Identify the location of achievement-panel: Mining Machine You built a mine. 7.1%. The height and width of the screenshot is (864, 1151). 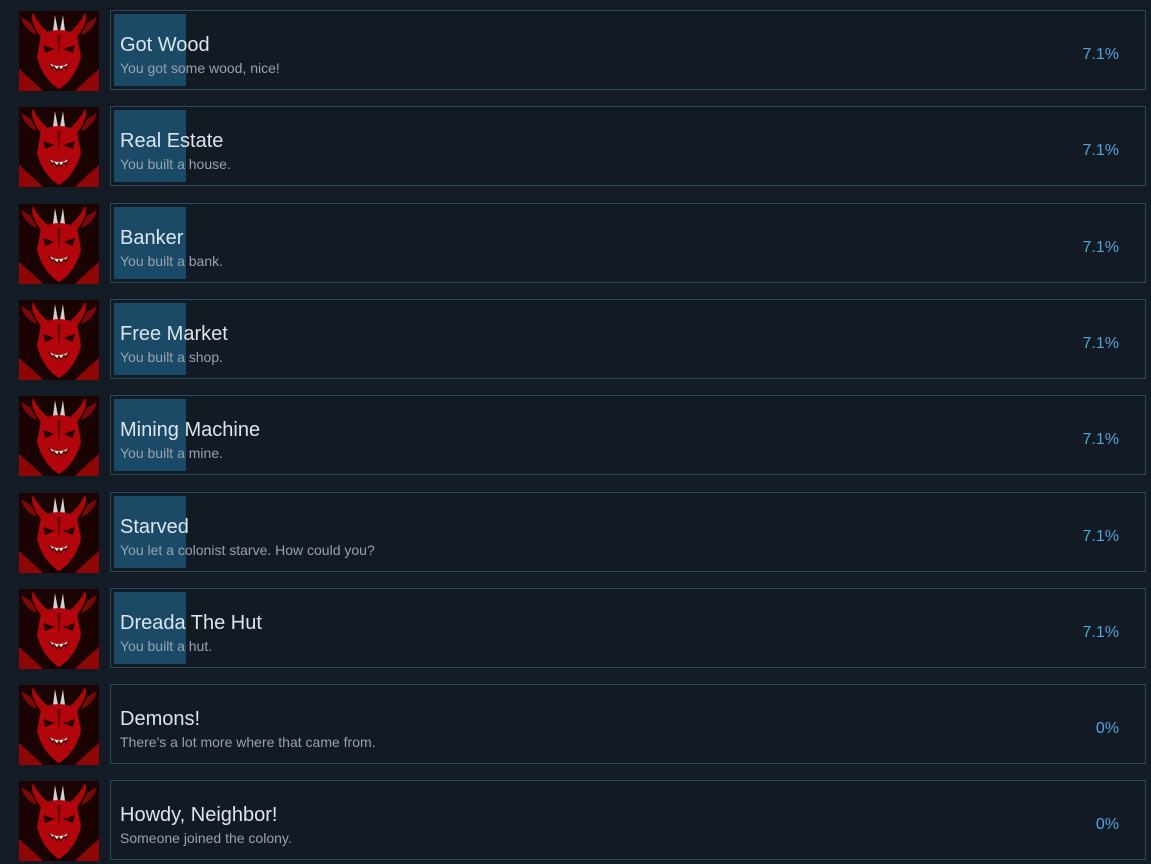
(628, 435).